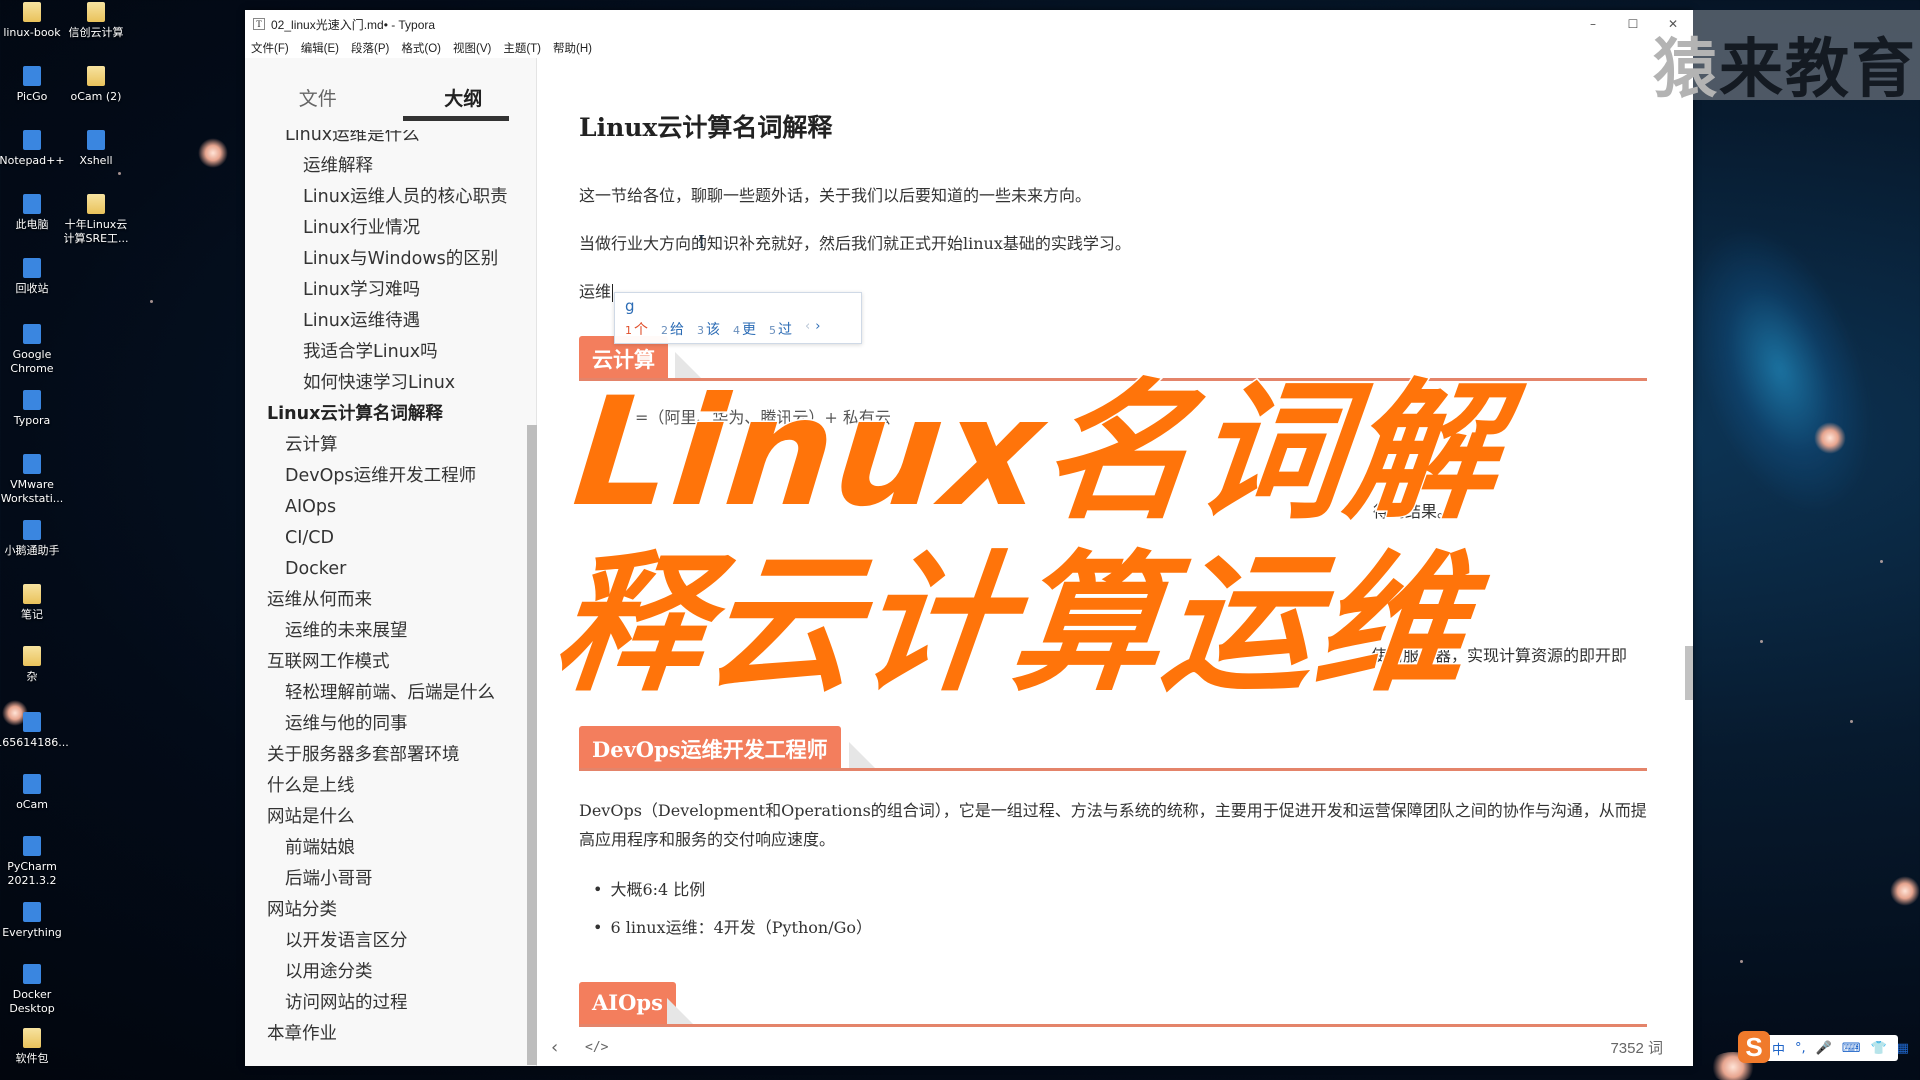 The height and width of the screenshot is (1080, 1920). Describe the element at coordinates (385, 879) in the screenshot. I see `outline-item: 后端小哥哥` at that location.